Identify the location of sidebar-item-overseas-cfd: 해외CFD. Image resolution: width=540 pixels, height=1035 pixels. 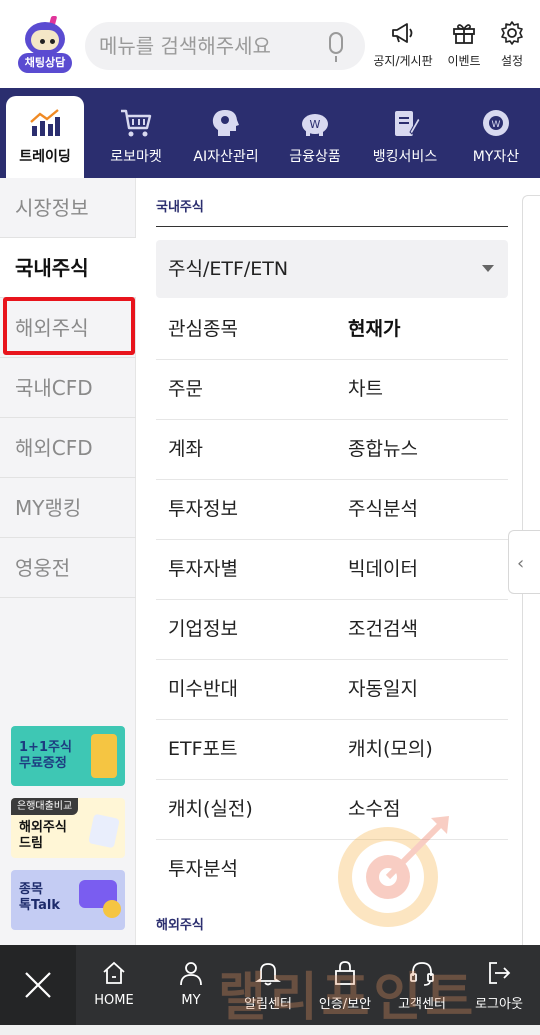
(68, 448).